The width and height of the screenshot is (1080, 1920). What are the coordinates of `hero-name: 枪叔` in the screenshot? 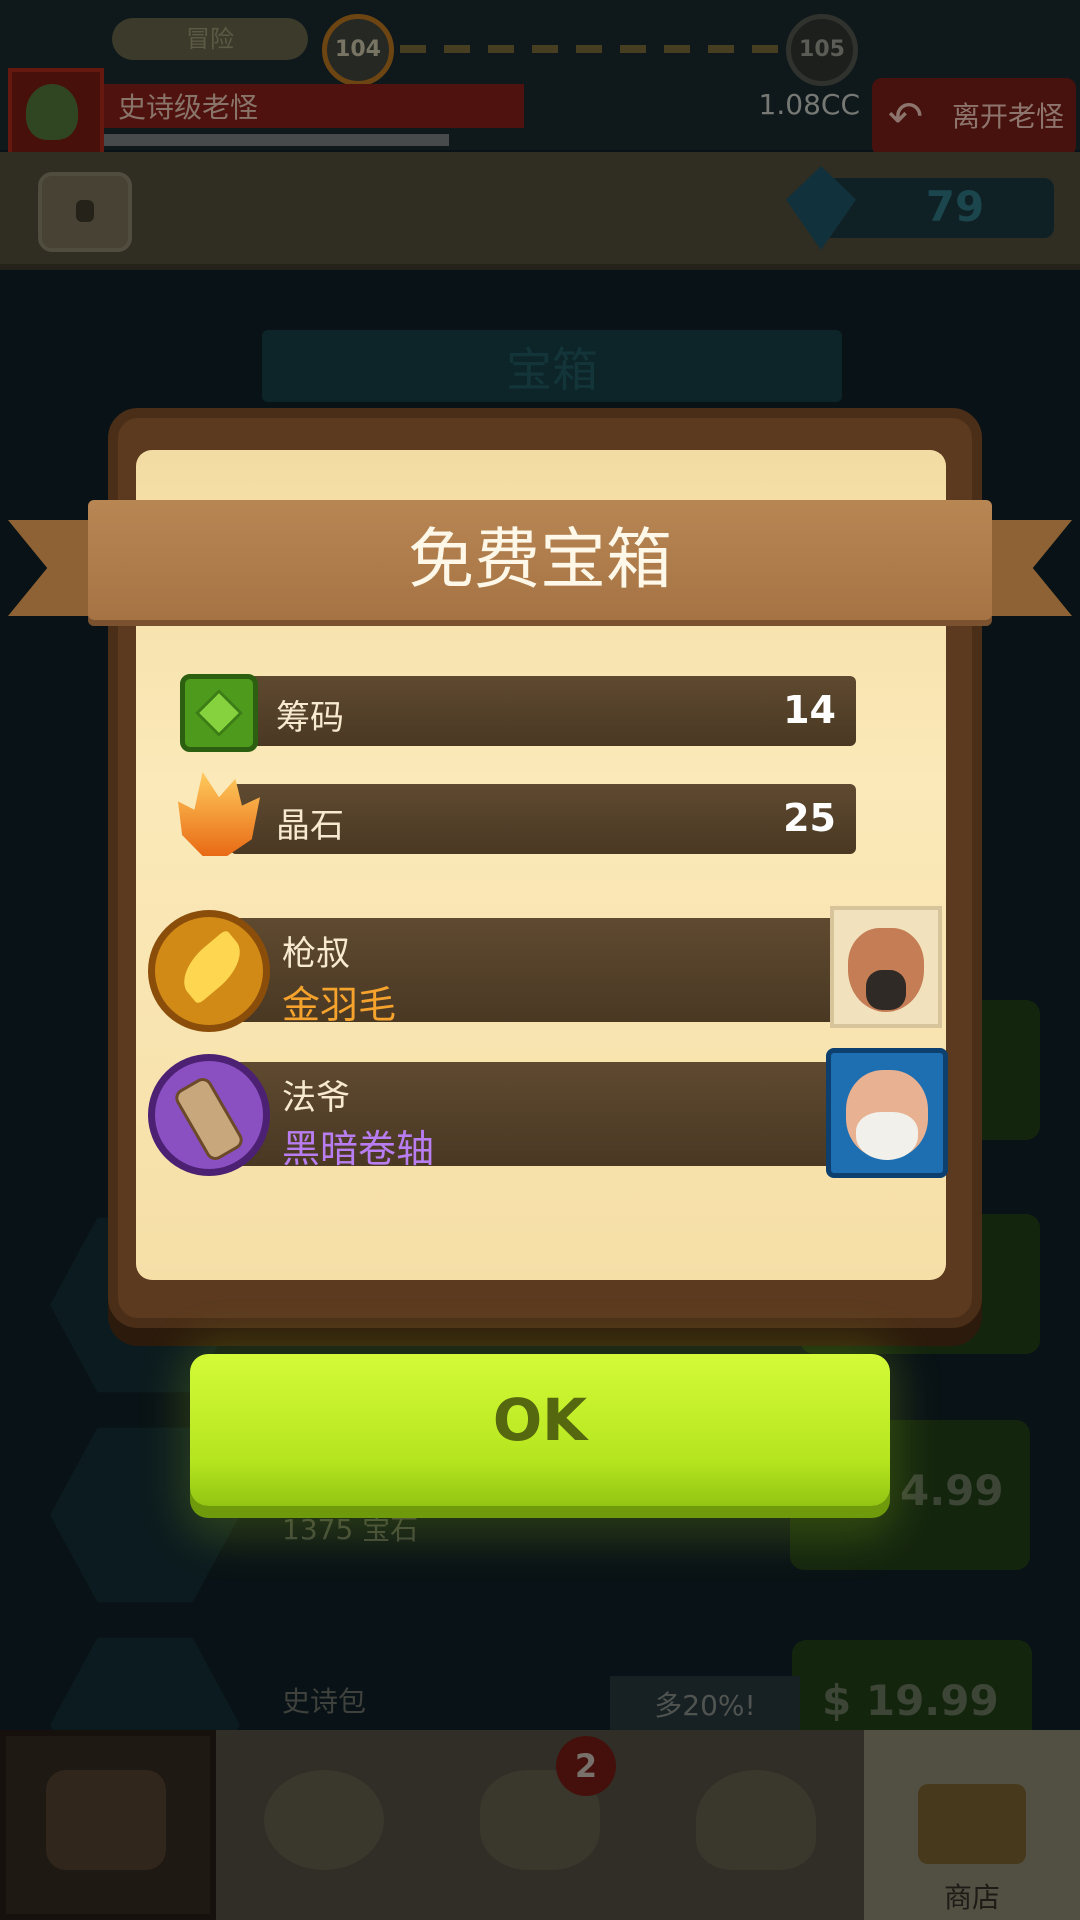 It's located at (316, 954).